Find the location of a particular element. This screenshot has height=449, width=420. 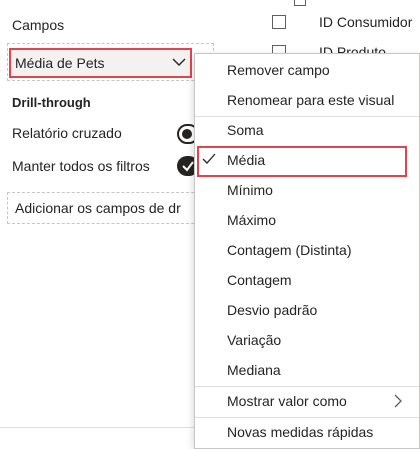

cross-report-label: Relatório cruzado is located at coordinates (67, 133).